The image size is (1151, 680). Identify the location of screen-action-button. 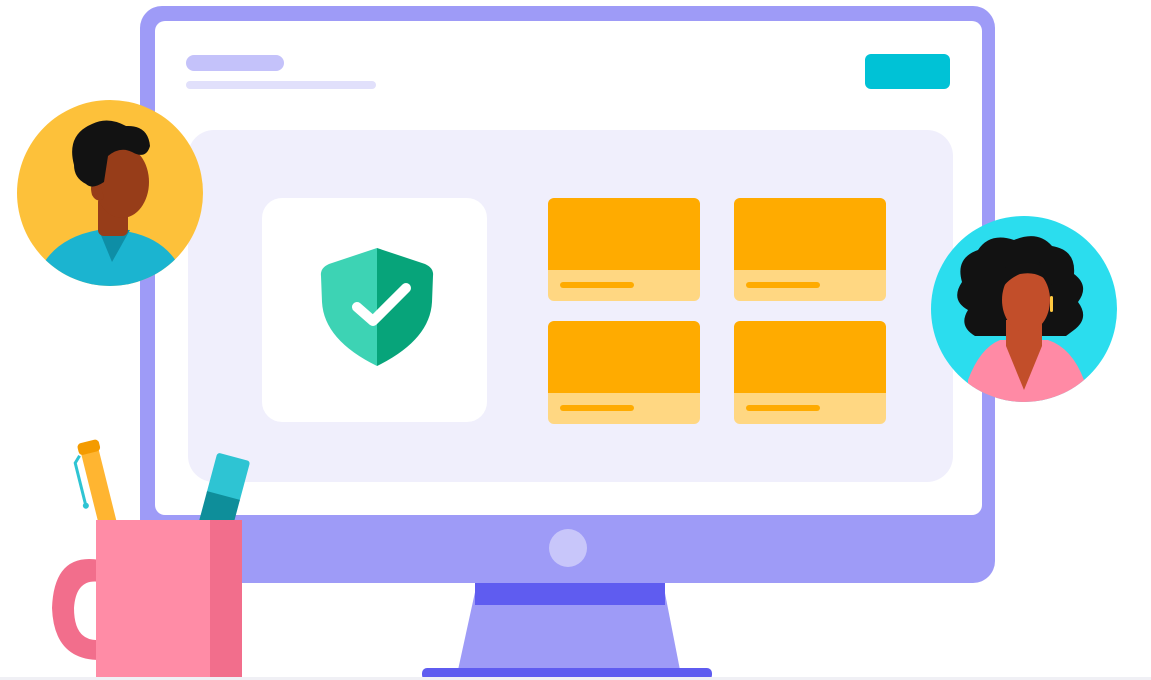
(907, 71).